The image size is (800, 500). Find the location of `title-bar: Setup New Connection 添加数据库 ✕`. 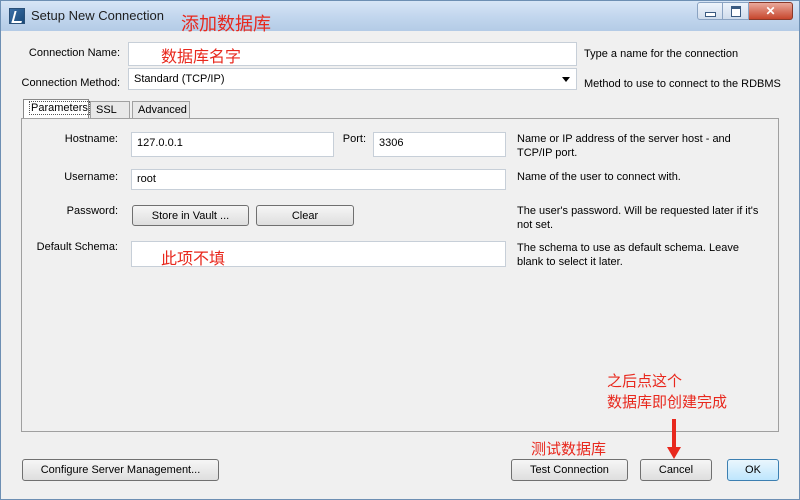

title-bar: Setup New Connection 添加数据库 ✕ is located at coordinates (400, 17).